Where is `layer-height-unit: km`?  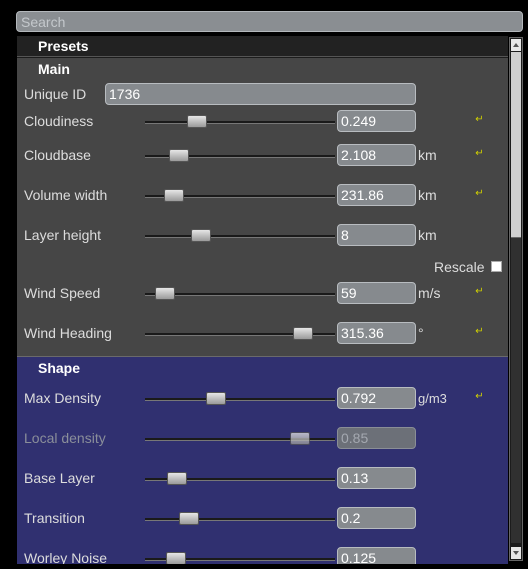
layer-height-unit: km is located at coordinates (427, 235).